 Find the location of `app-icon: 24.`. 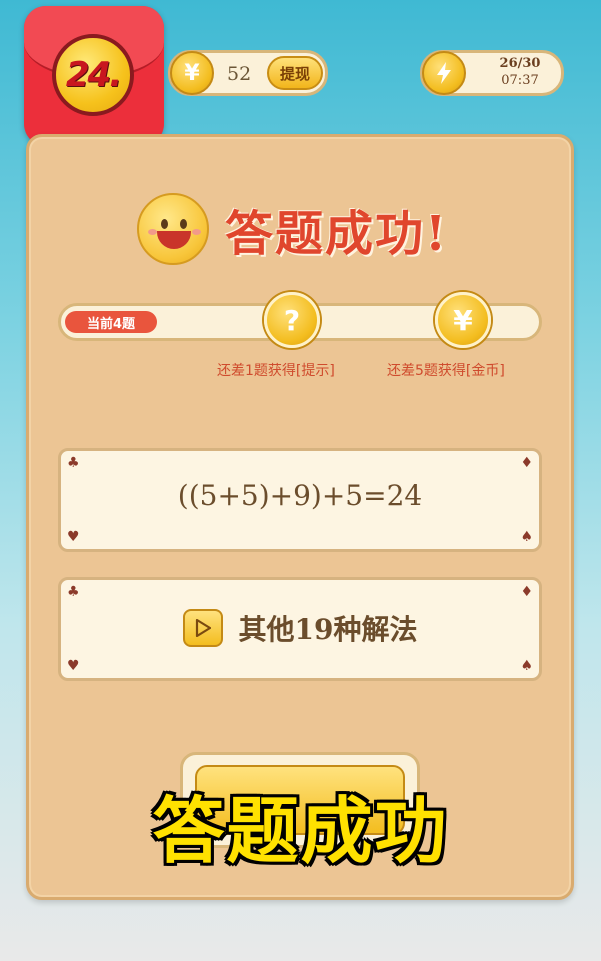

app-icon: 24. is located at coordinates (94, 76).